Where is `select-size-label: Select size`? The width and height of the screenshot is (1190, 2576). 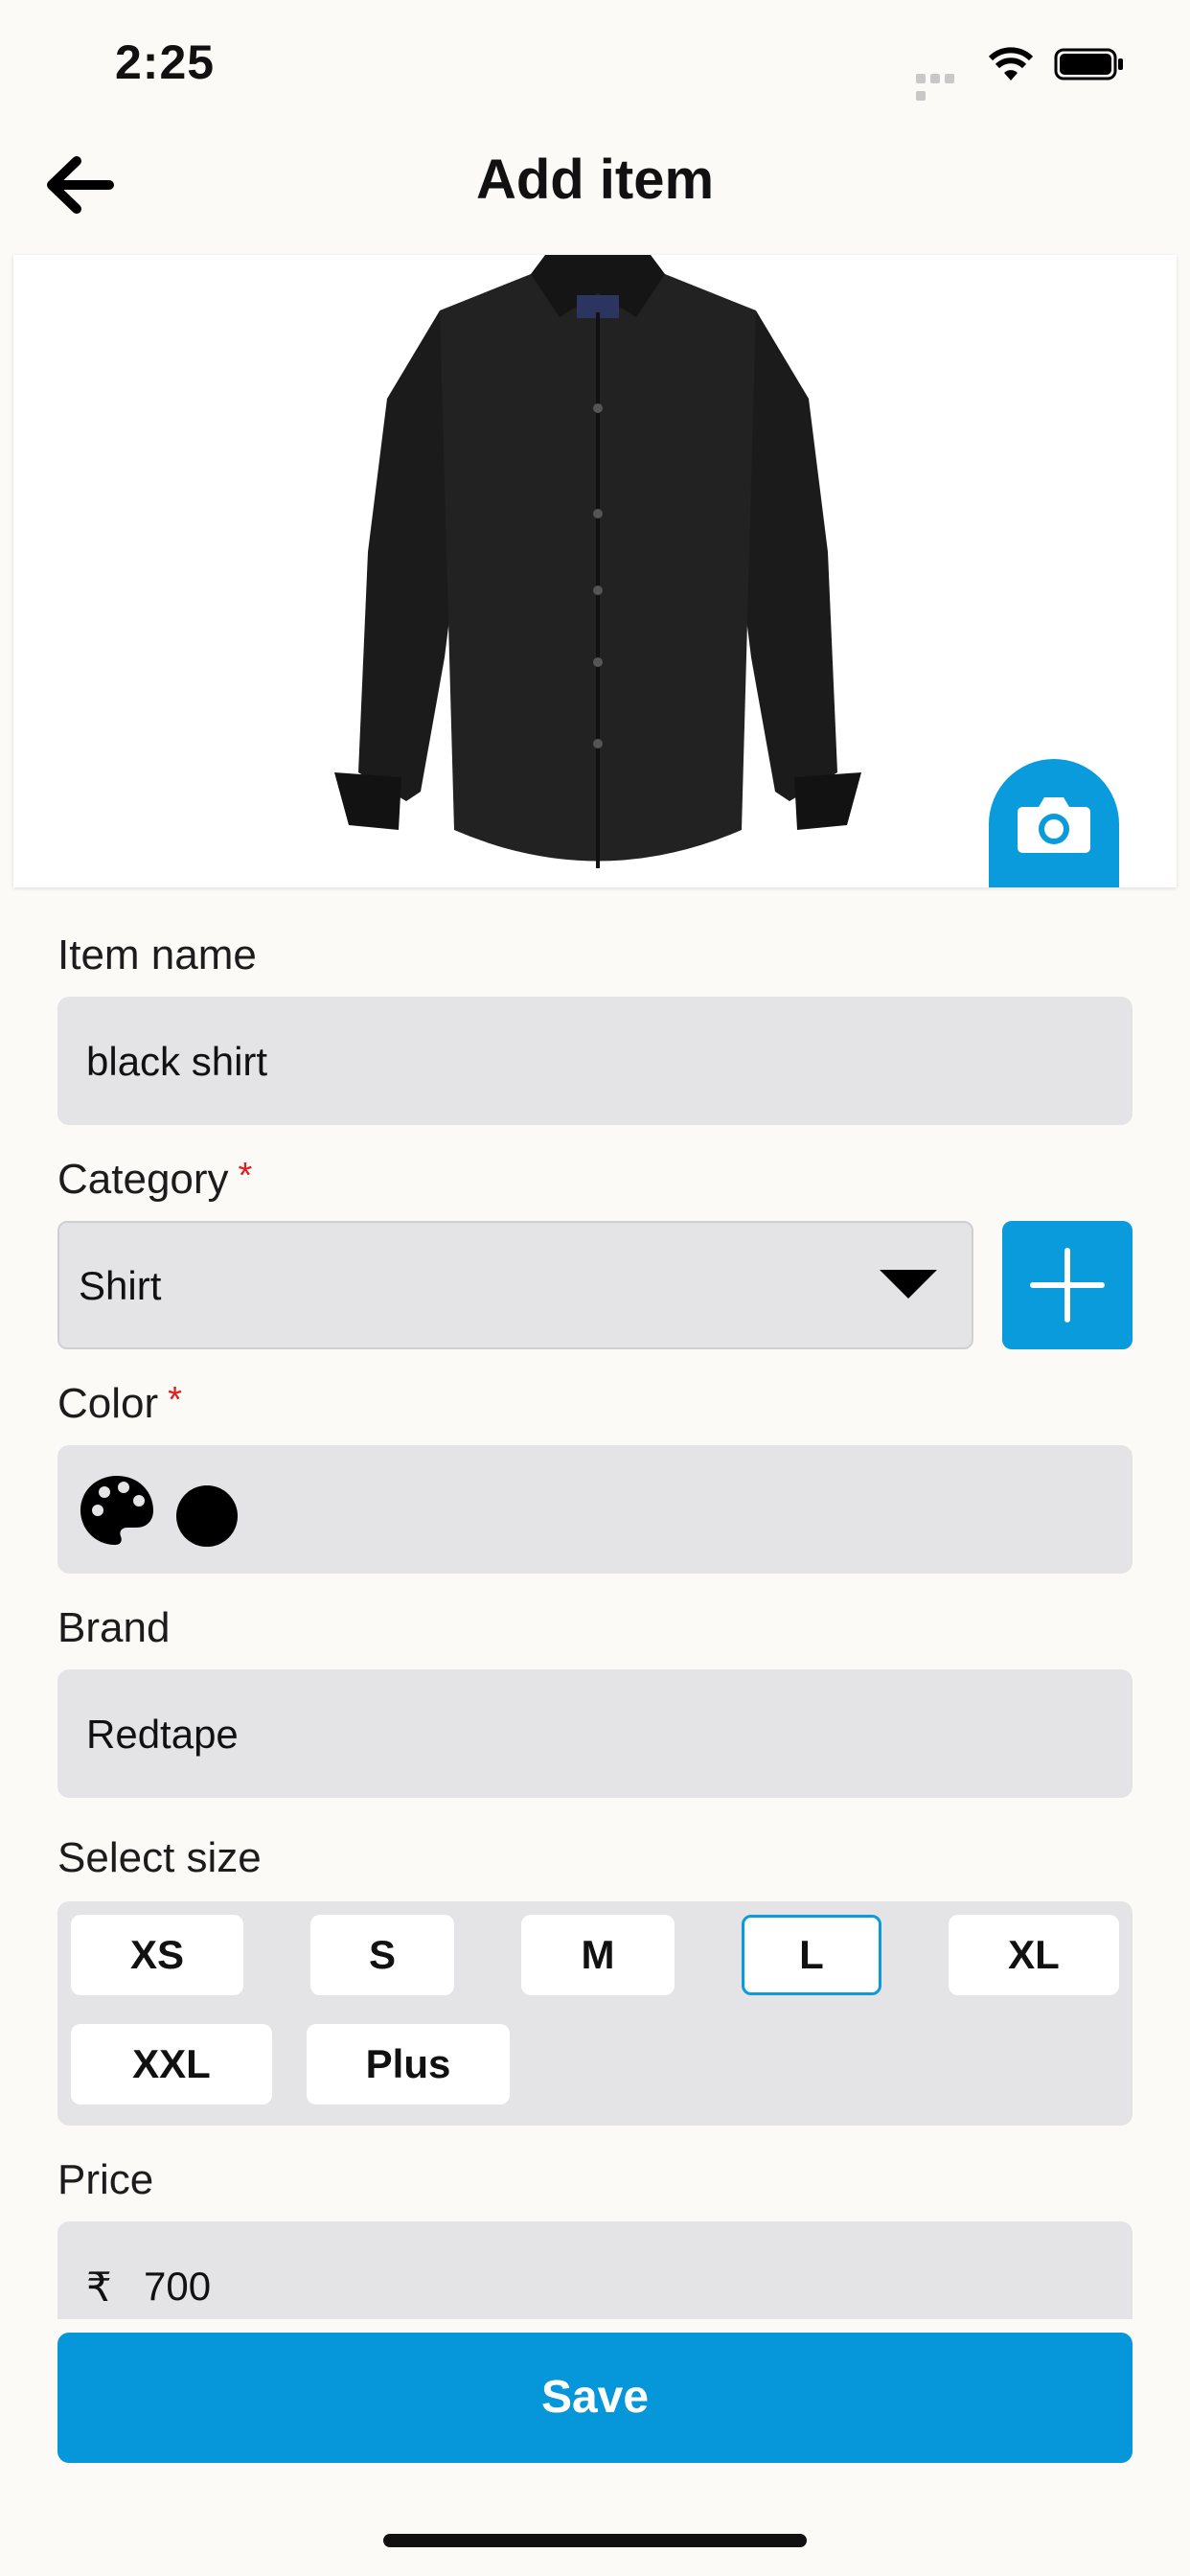 select-size-label: Select size is located at coordinates (159, 1857).